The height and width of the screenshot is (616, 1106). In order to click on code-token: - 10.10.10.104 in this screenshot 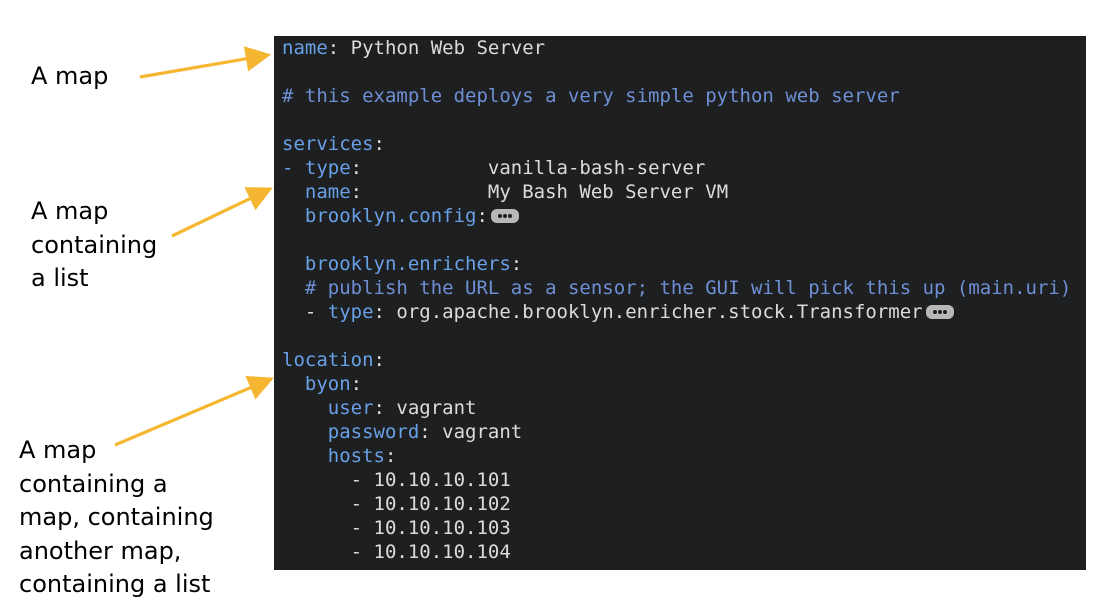, I will do `click(396, 552)`.